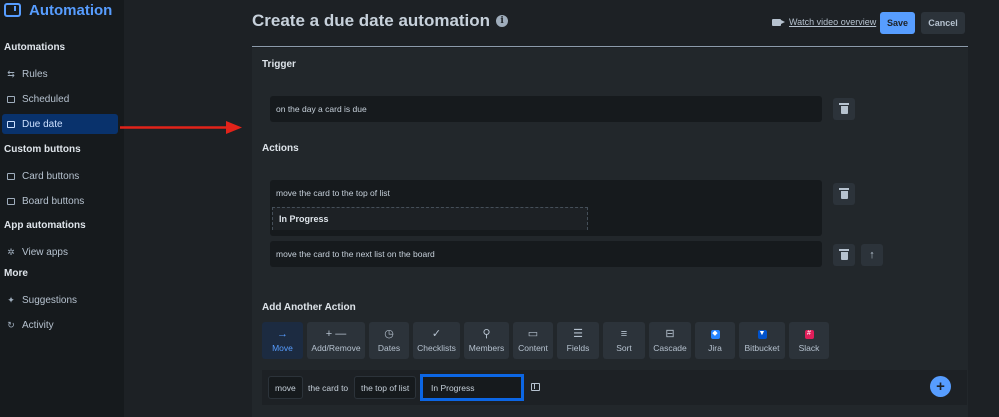  What do you see at coordinates (778, 22) in the screenshot?
I see `video-camera-icon` at bounding box center [778, 22].